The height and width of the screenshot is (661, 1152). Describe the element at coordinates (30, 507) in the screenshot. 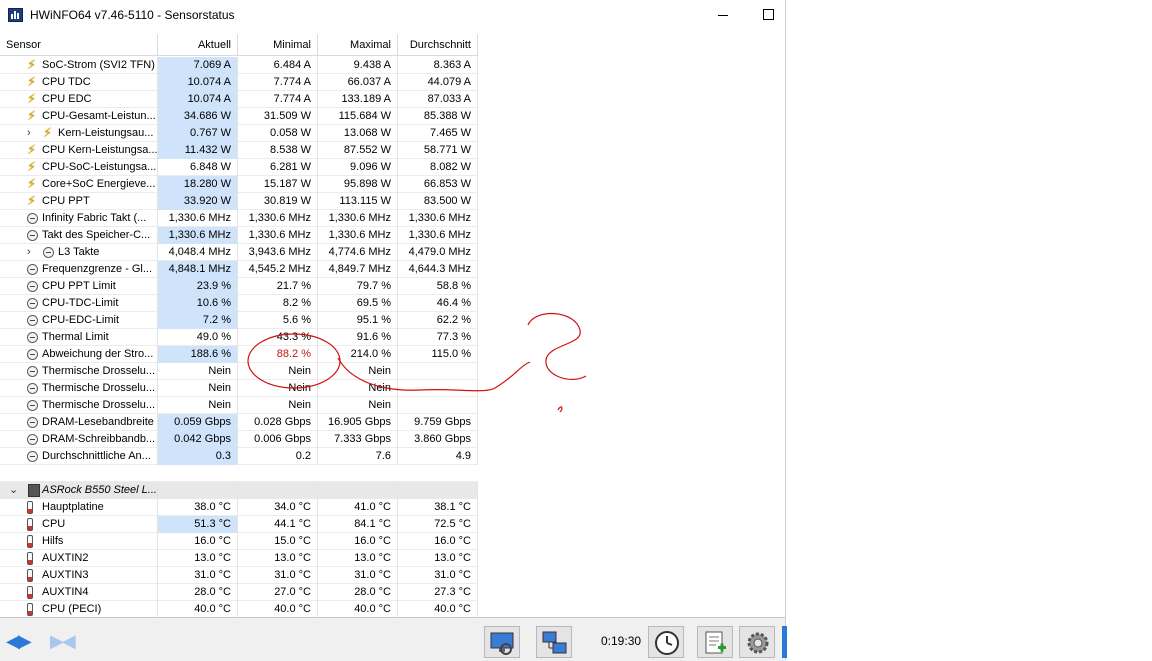

I see `thermometer-icon` at that location.